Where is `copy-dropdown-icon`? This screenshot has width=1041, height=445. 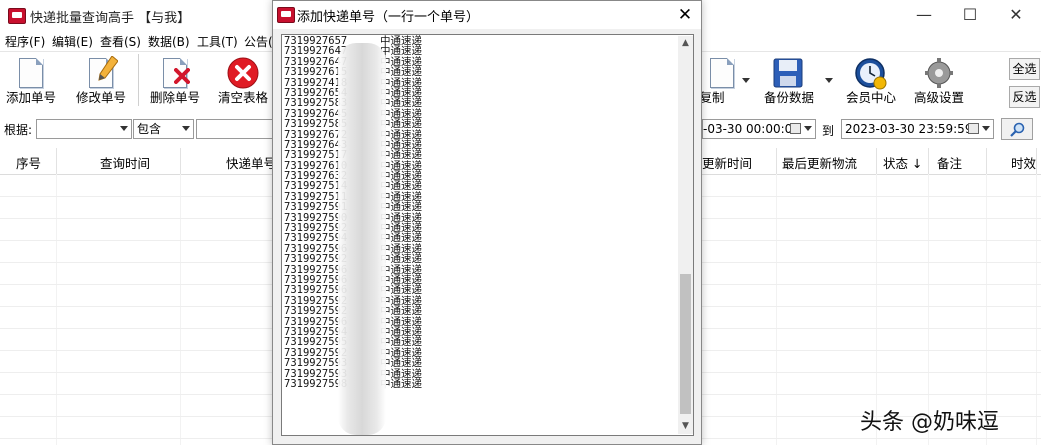
copy-dropdown-icon is located at coordinates (746, 80).